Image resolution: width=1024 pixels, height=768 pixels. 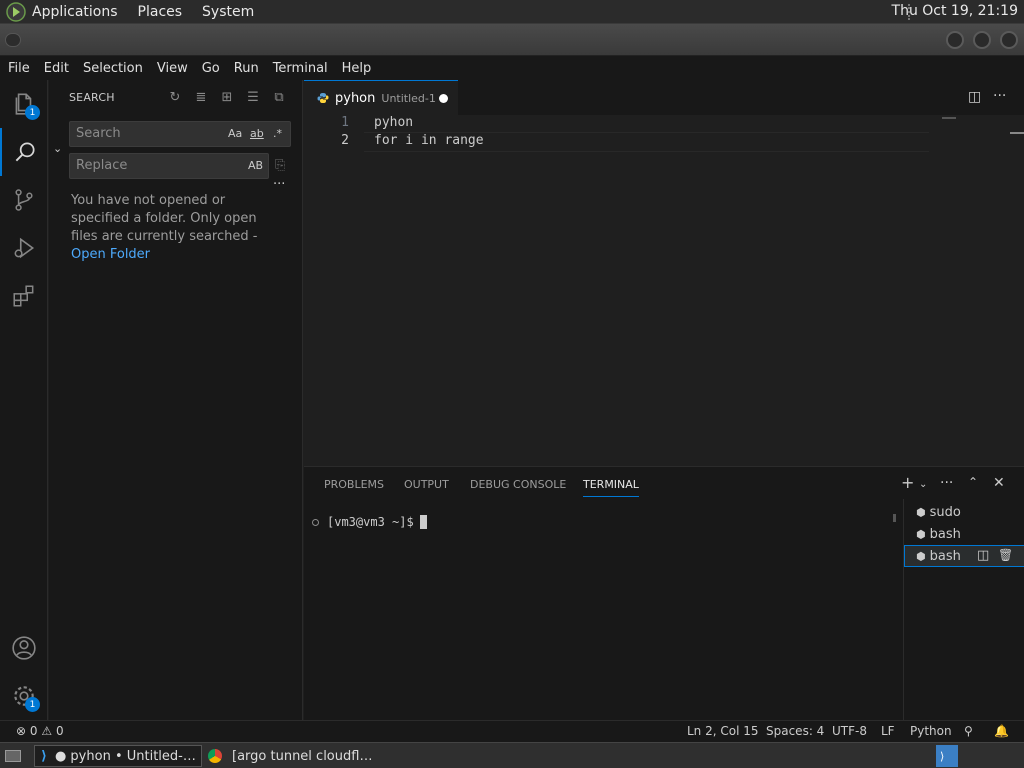 What do you see at coordinates (443, 98) in the screenshot?
I see `unsaved-dot-icon` at bounding box center [443, 98].